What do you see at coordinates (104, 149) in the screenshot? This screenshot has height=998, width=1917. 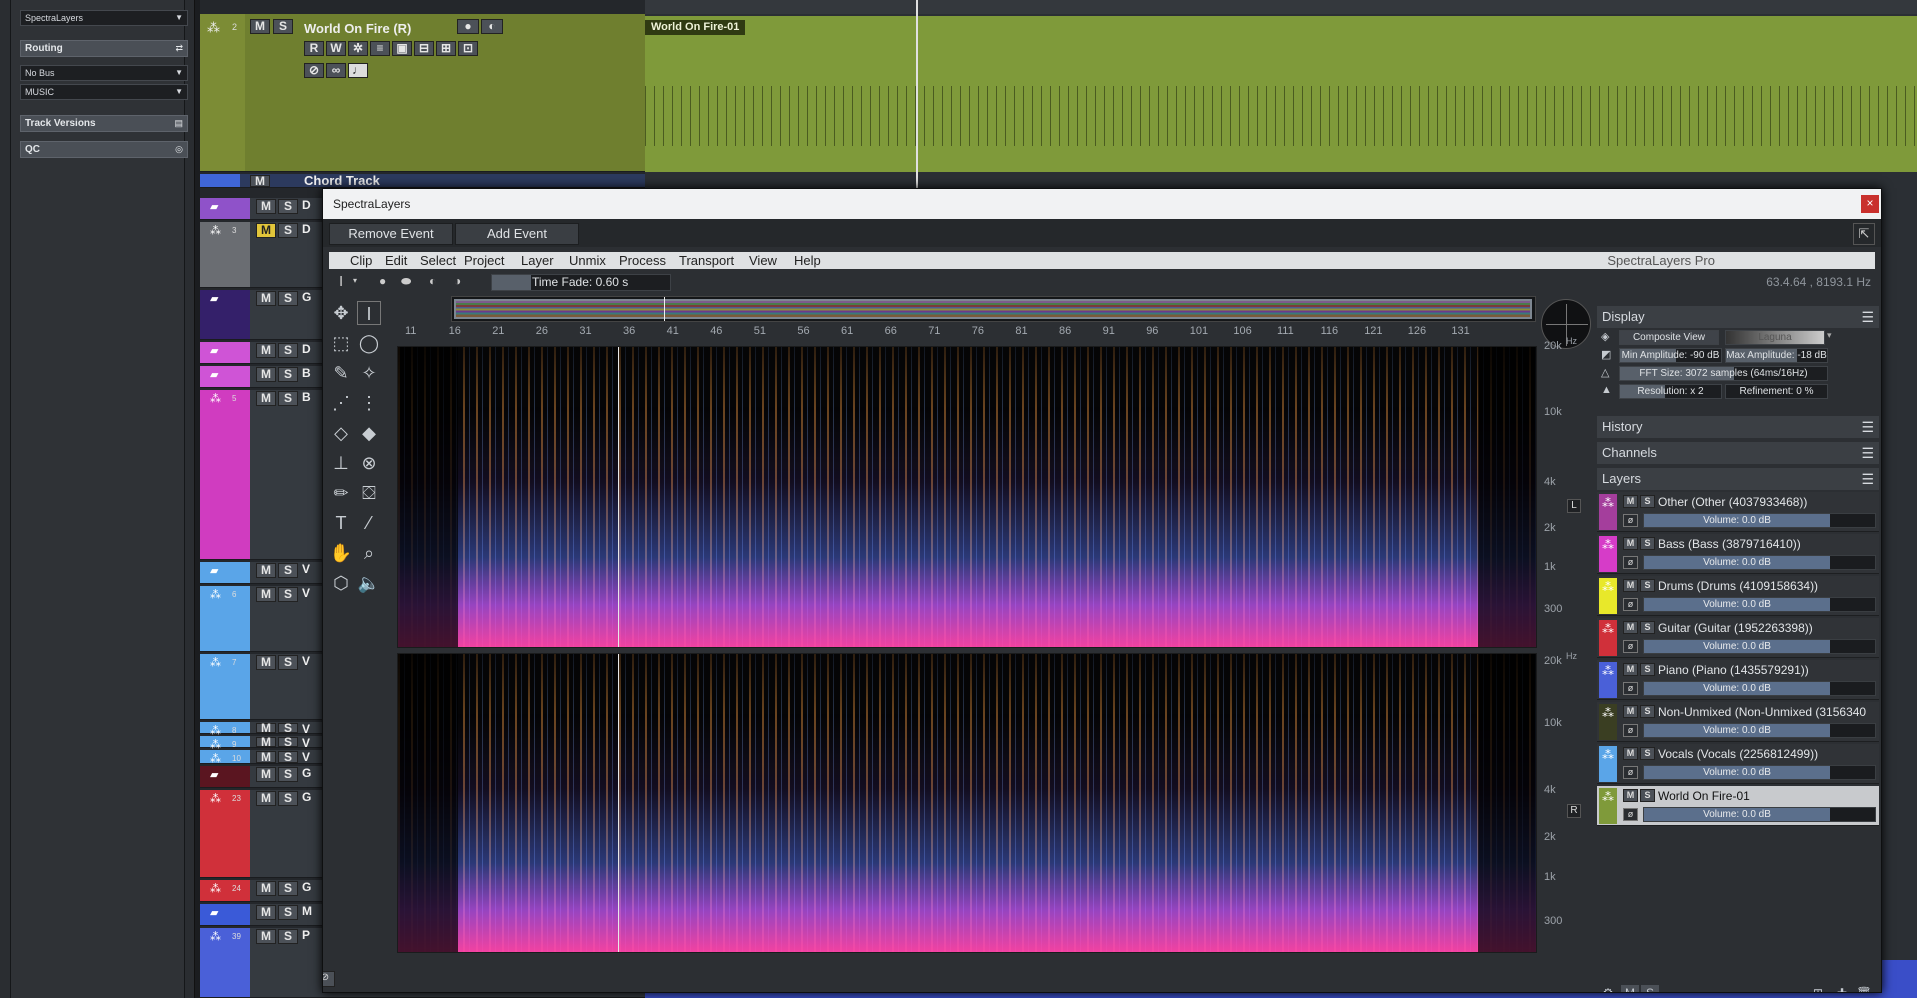 I see `qc-header: QC ◎` at bounding box center [104, 149].